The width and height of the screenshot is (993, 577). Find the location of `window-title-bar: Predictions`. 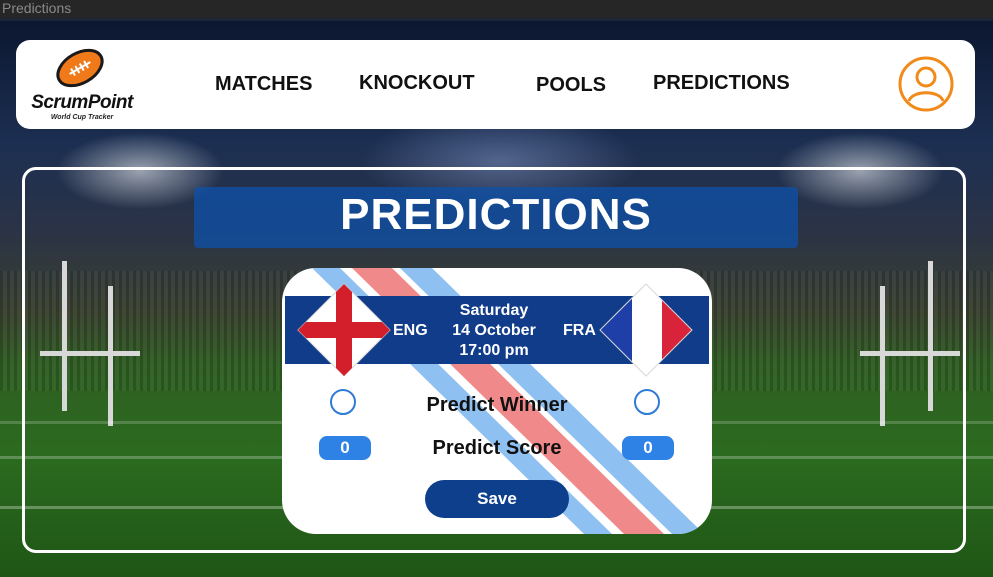

window-title-bar: Predictions is located at coordinates (496, 9).